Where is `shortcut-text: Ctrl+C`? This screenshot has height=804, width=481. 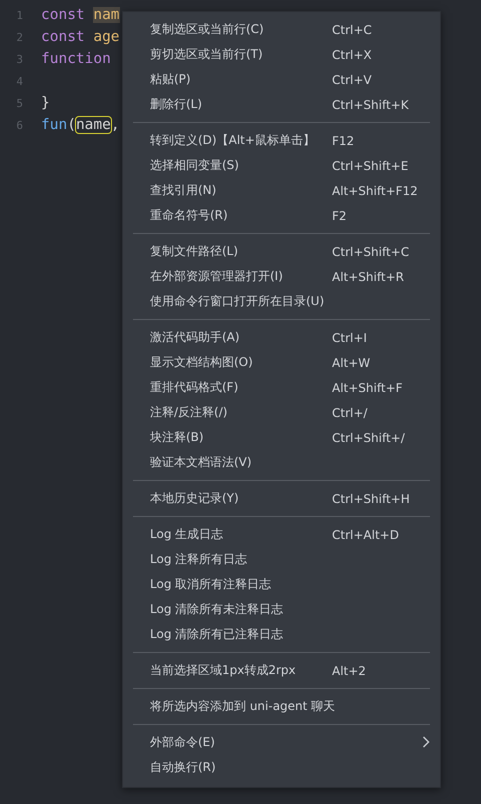 shortcut-text: Ctrl+C is located at coordinates (352, 29).